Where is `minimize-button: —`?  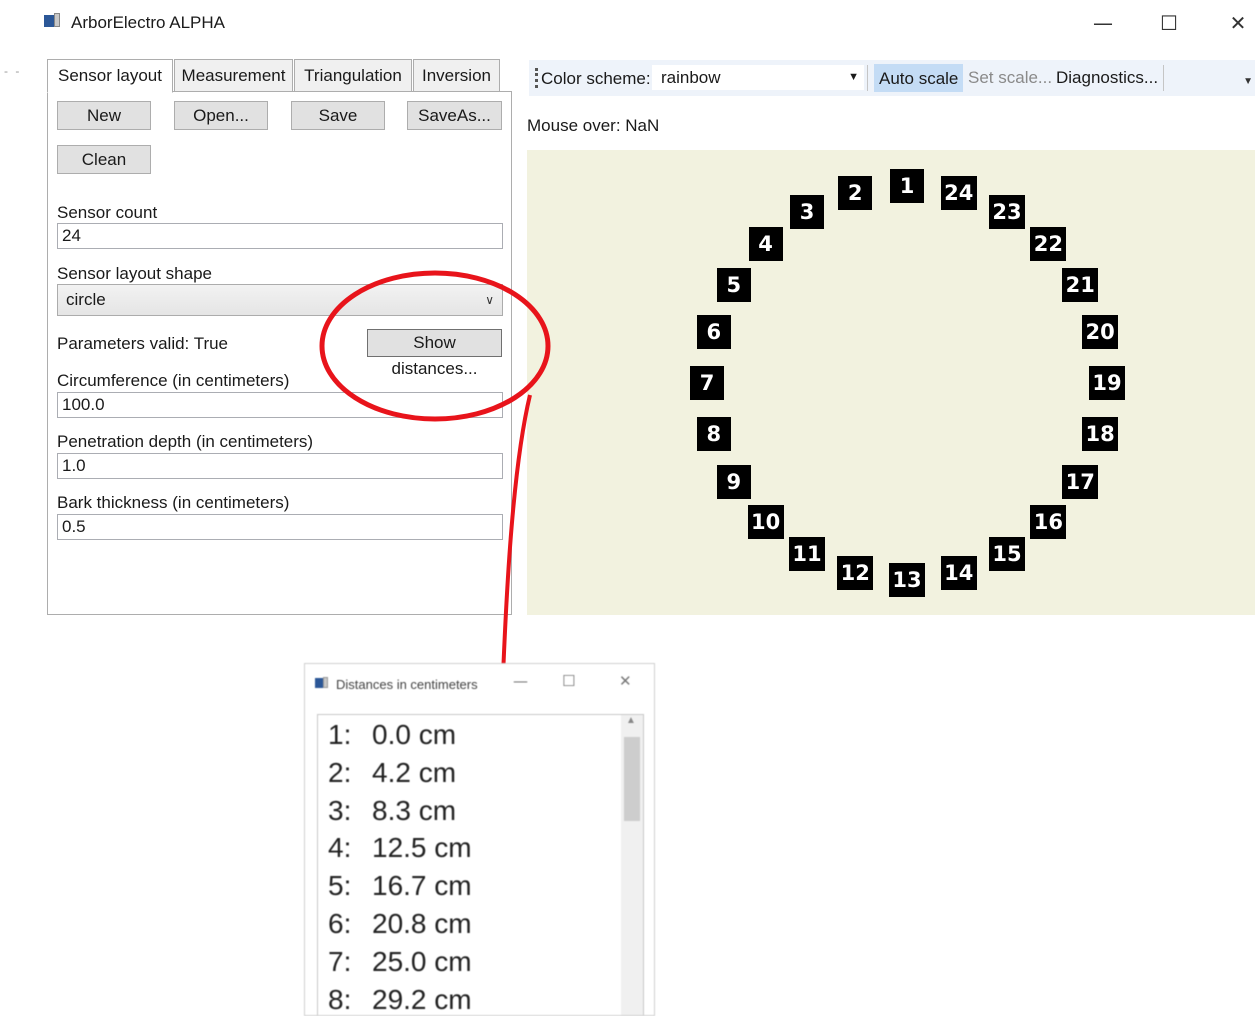
minimize-button: — is located at coordinates (1103, 23).